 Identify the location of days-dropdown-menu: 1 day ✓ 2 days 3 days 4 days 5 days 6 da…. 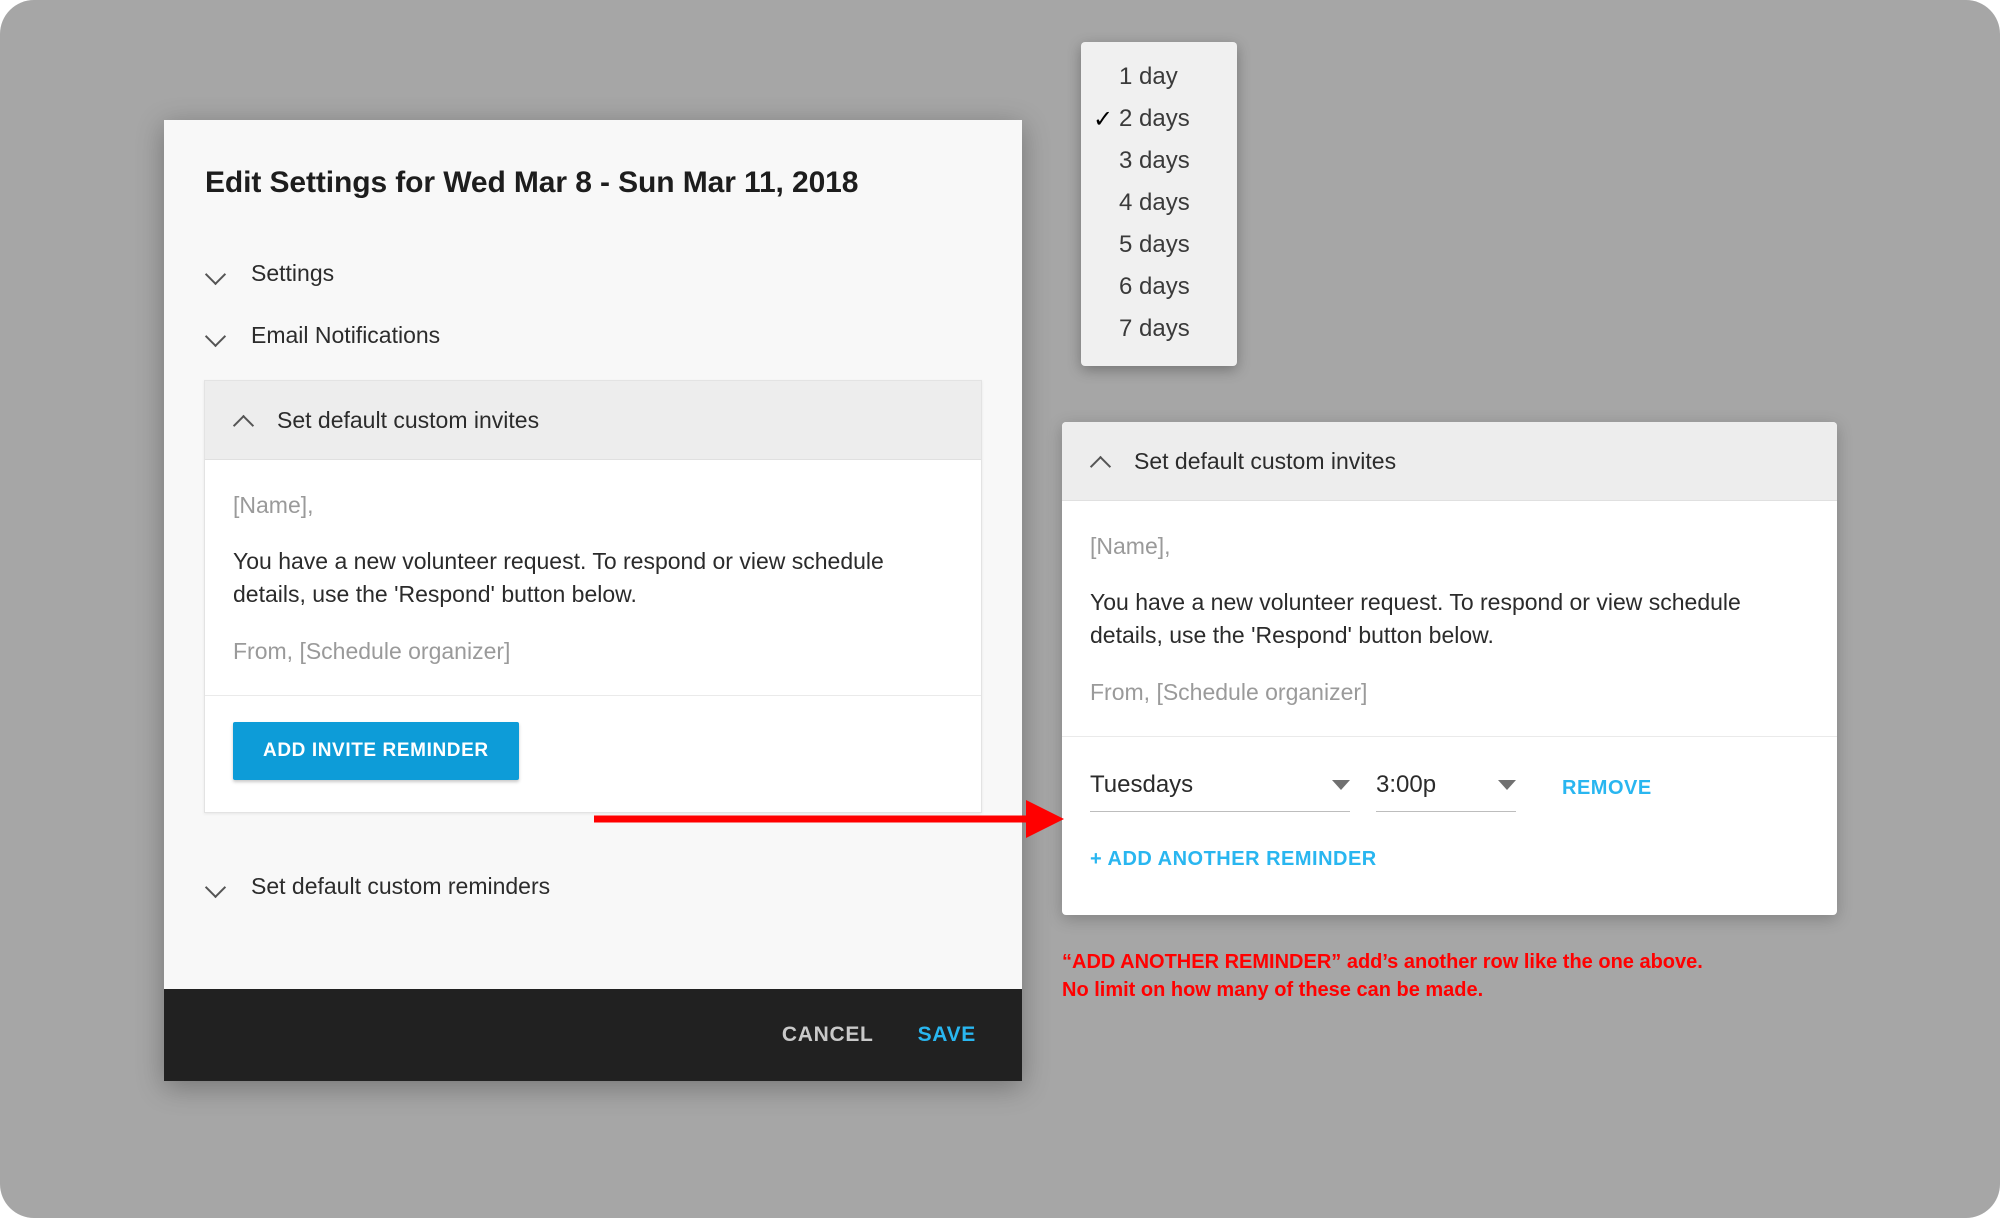
(1159, 204).